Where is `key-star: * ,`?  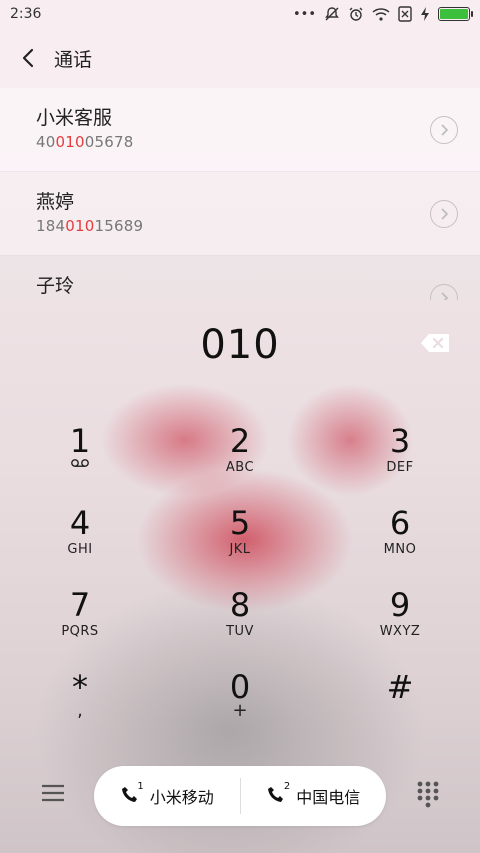 key-star: * , is located at coordinates (80, 697).